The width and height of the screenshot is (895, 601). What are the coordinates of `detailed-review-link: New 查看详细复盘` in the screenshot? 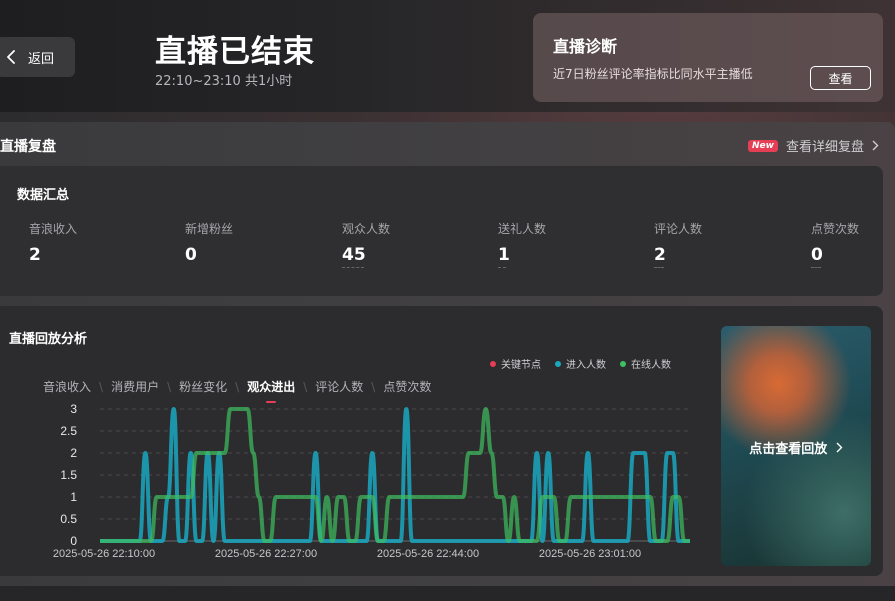 It's located at (813, 145).